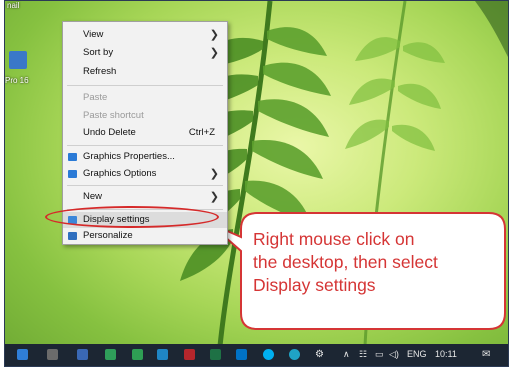 This screenshot has width=513, height=367. I want to click on menu-item-paste: Paste, so click(145, 98).